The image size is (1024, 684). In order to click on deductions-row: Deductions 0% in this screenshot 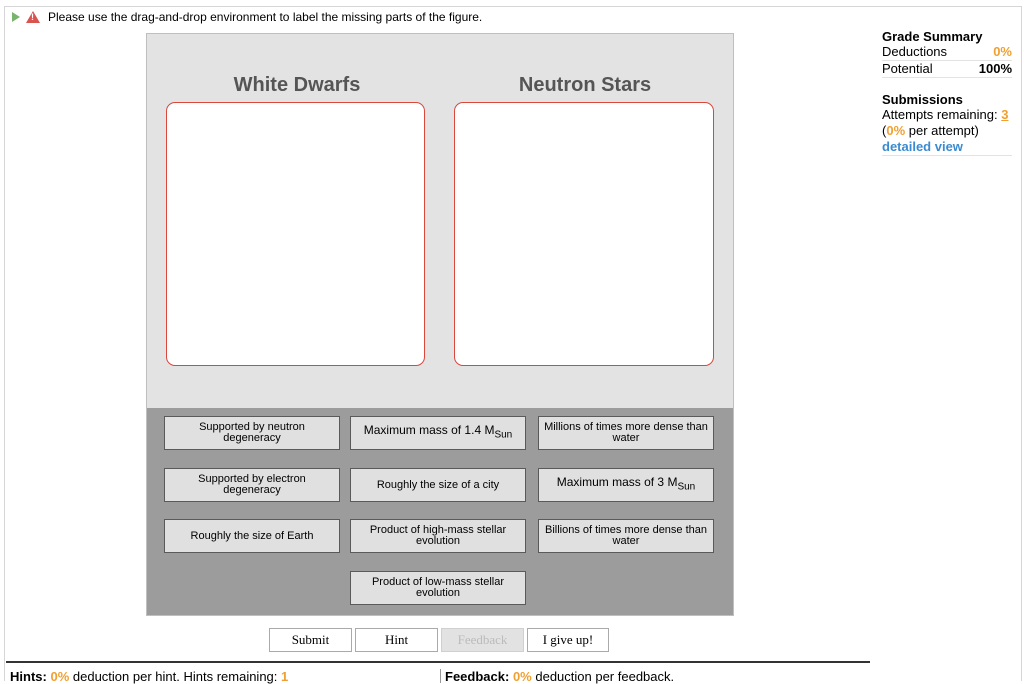, I will do `click(947, 52)`.